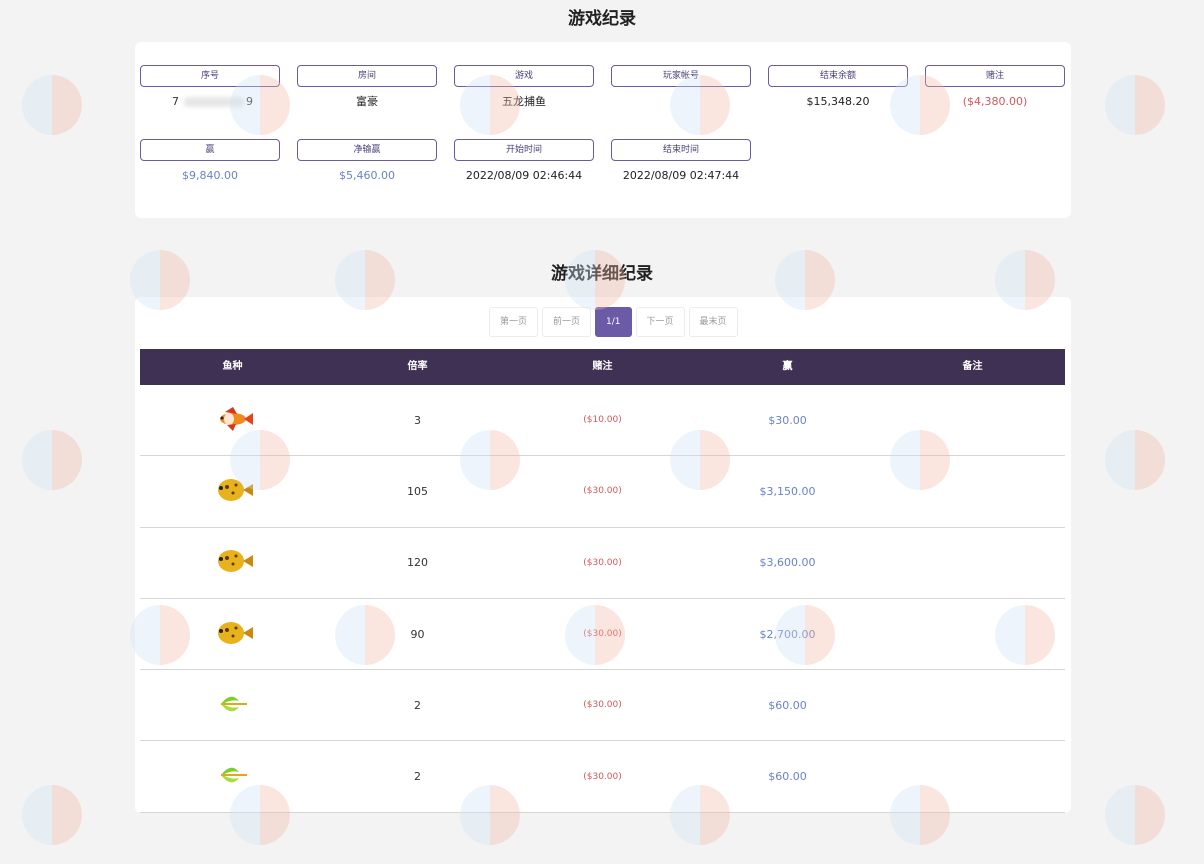 Image resolution: width=1204 pixels, height=864 pixels. I want to click on account-field: 玩家帐号, so click(681, 87).